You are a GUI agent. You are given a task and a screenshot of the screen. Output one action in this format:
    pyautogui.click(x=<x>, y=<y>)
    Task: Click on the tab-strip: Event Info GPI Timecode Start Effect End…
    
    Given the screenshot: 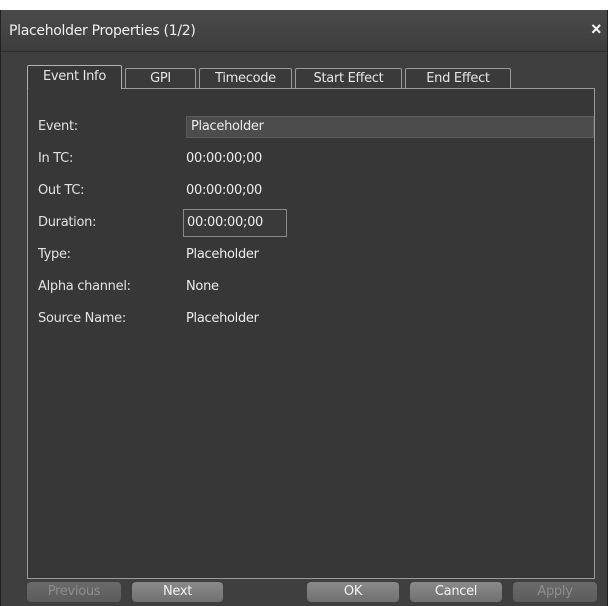 What is the action you would take?
    pyautogui.click(x=270, y=77)
    